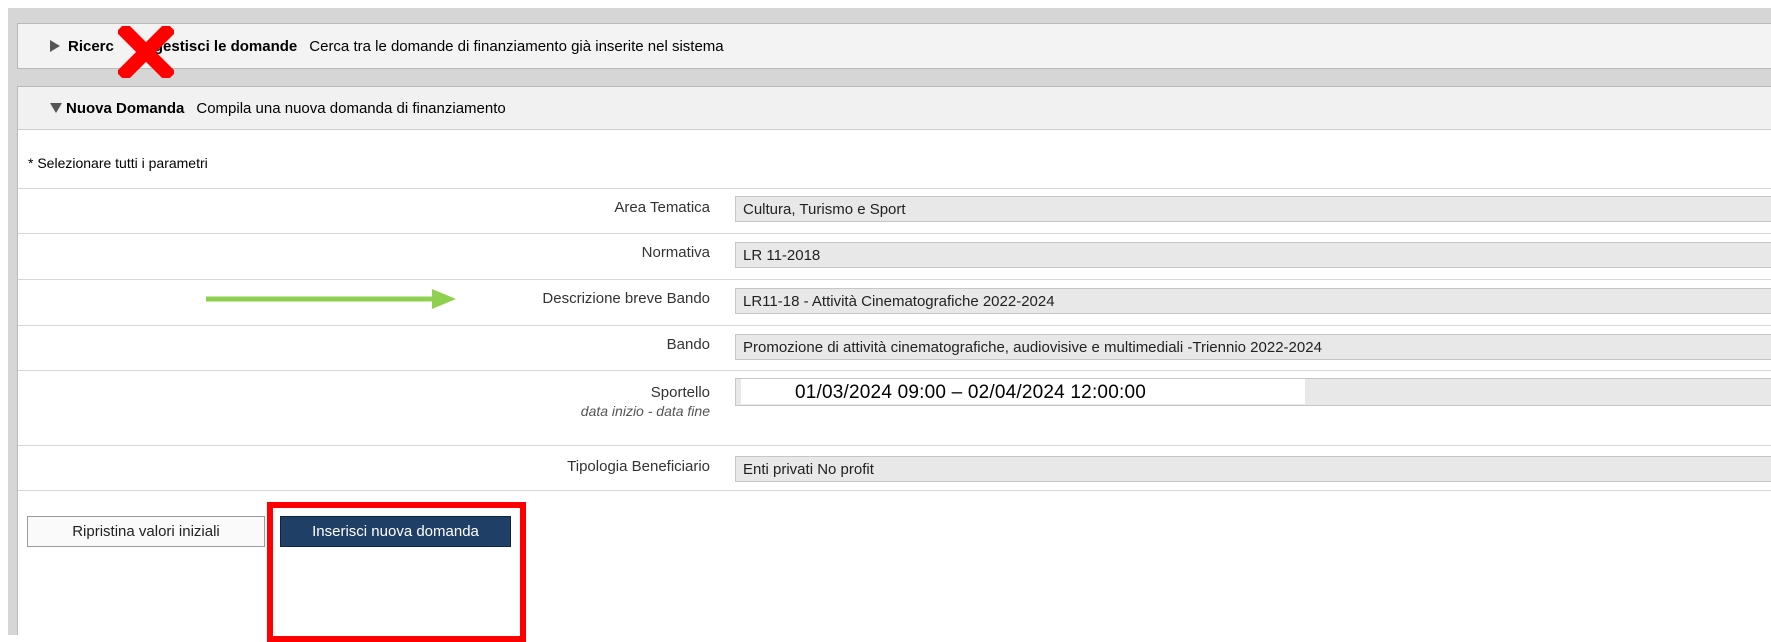 The image size is (1771, 642). Describe the element at coordinates (645, 401) in the screenshot. I see `sportello-label: Sportello data inizio - data fine` at that location.